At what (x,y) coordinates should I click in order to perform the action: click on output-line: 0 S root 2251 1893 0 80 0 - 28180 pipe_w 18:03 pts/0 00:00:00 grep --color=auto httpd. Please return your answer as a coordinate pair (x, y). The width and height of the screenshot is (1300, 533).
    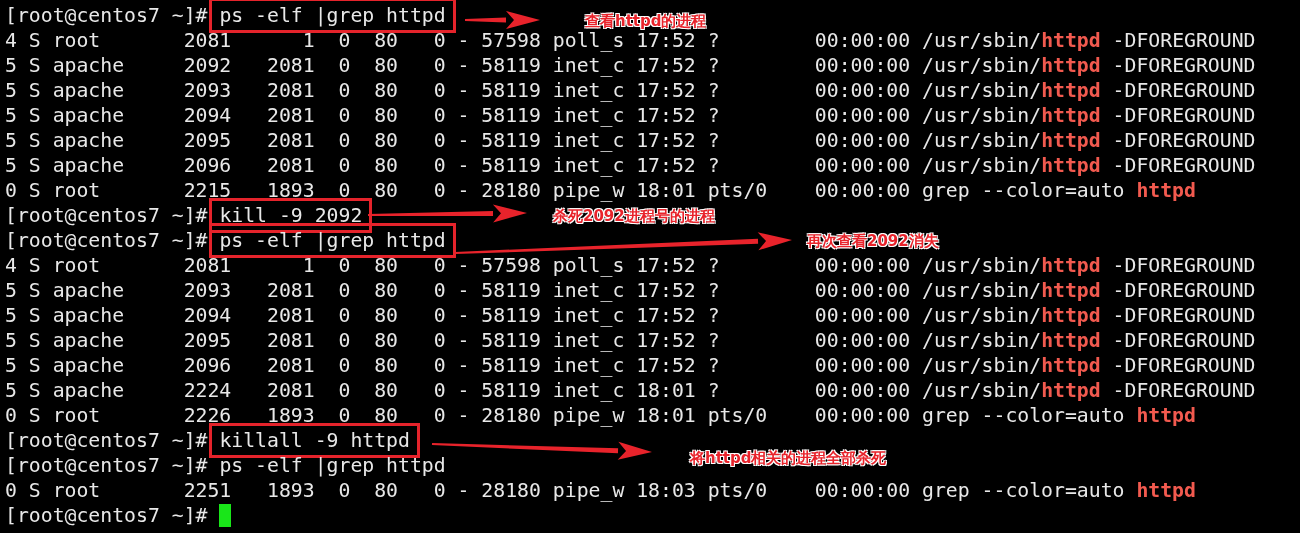
    Looking at the image, I should click on (600, 490).